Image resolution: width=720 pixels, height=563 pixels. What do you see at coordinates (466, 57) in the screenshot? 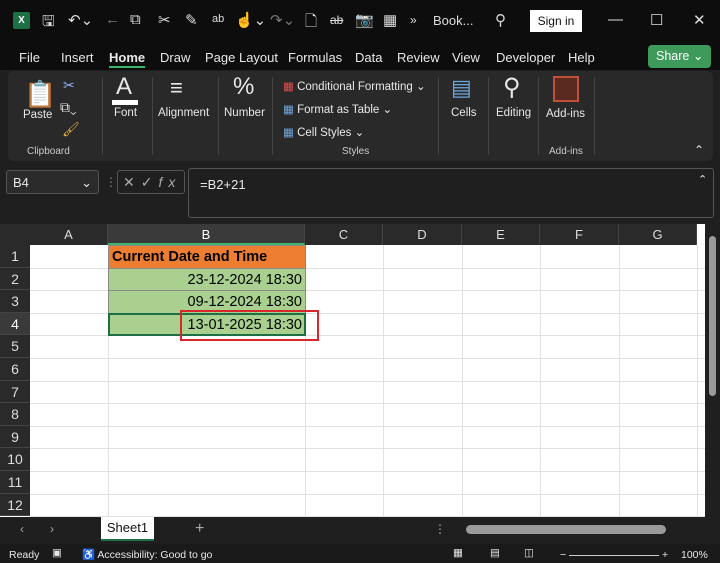
I see `tab-view: View` at bounding box center [466, 57].